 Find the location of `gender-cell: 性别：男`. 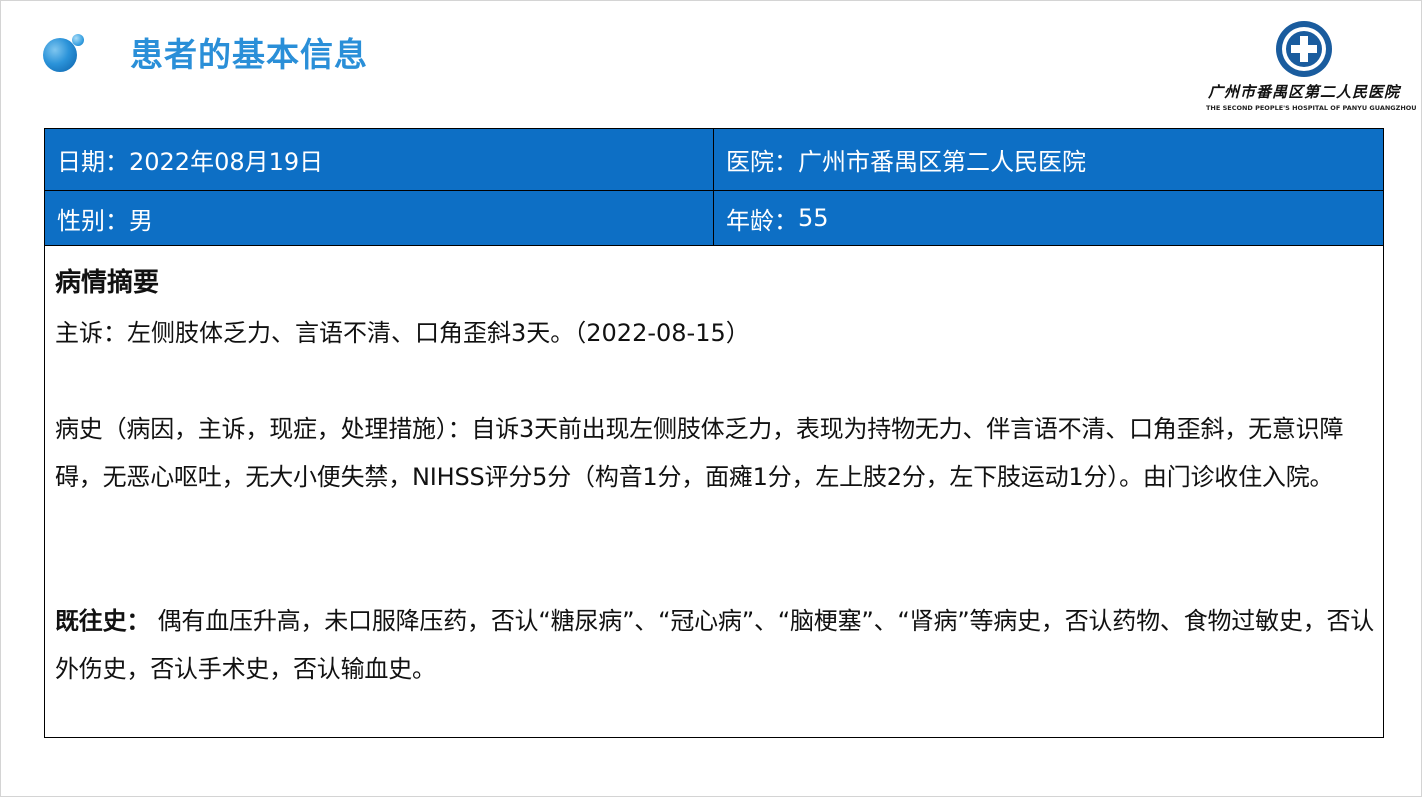

gender-cell: 性别：男 is located at coordinates (379, 218).